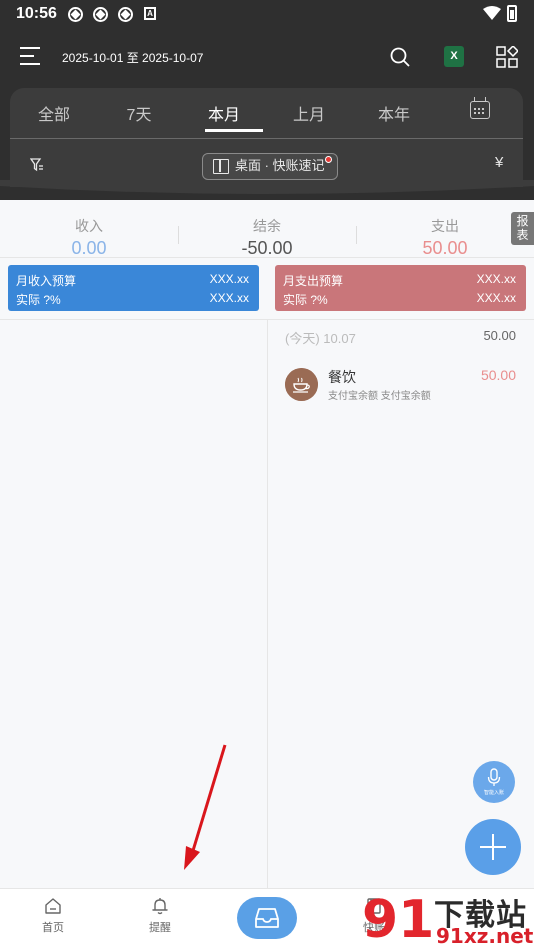 Image resolution: width=534 pixels, height=950 pixels. I want to click on apps-grid-icon, so click(507, 57).